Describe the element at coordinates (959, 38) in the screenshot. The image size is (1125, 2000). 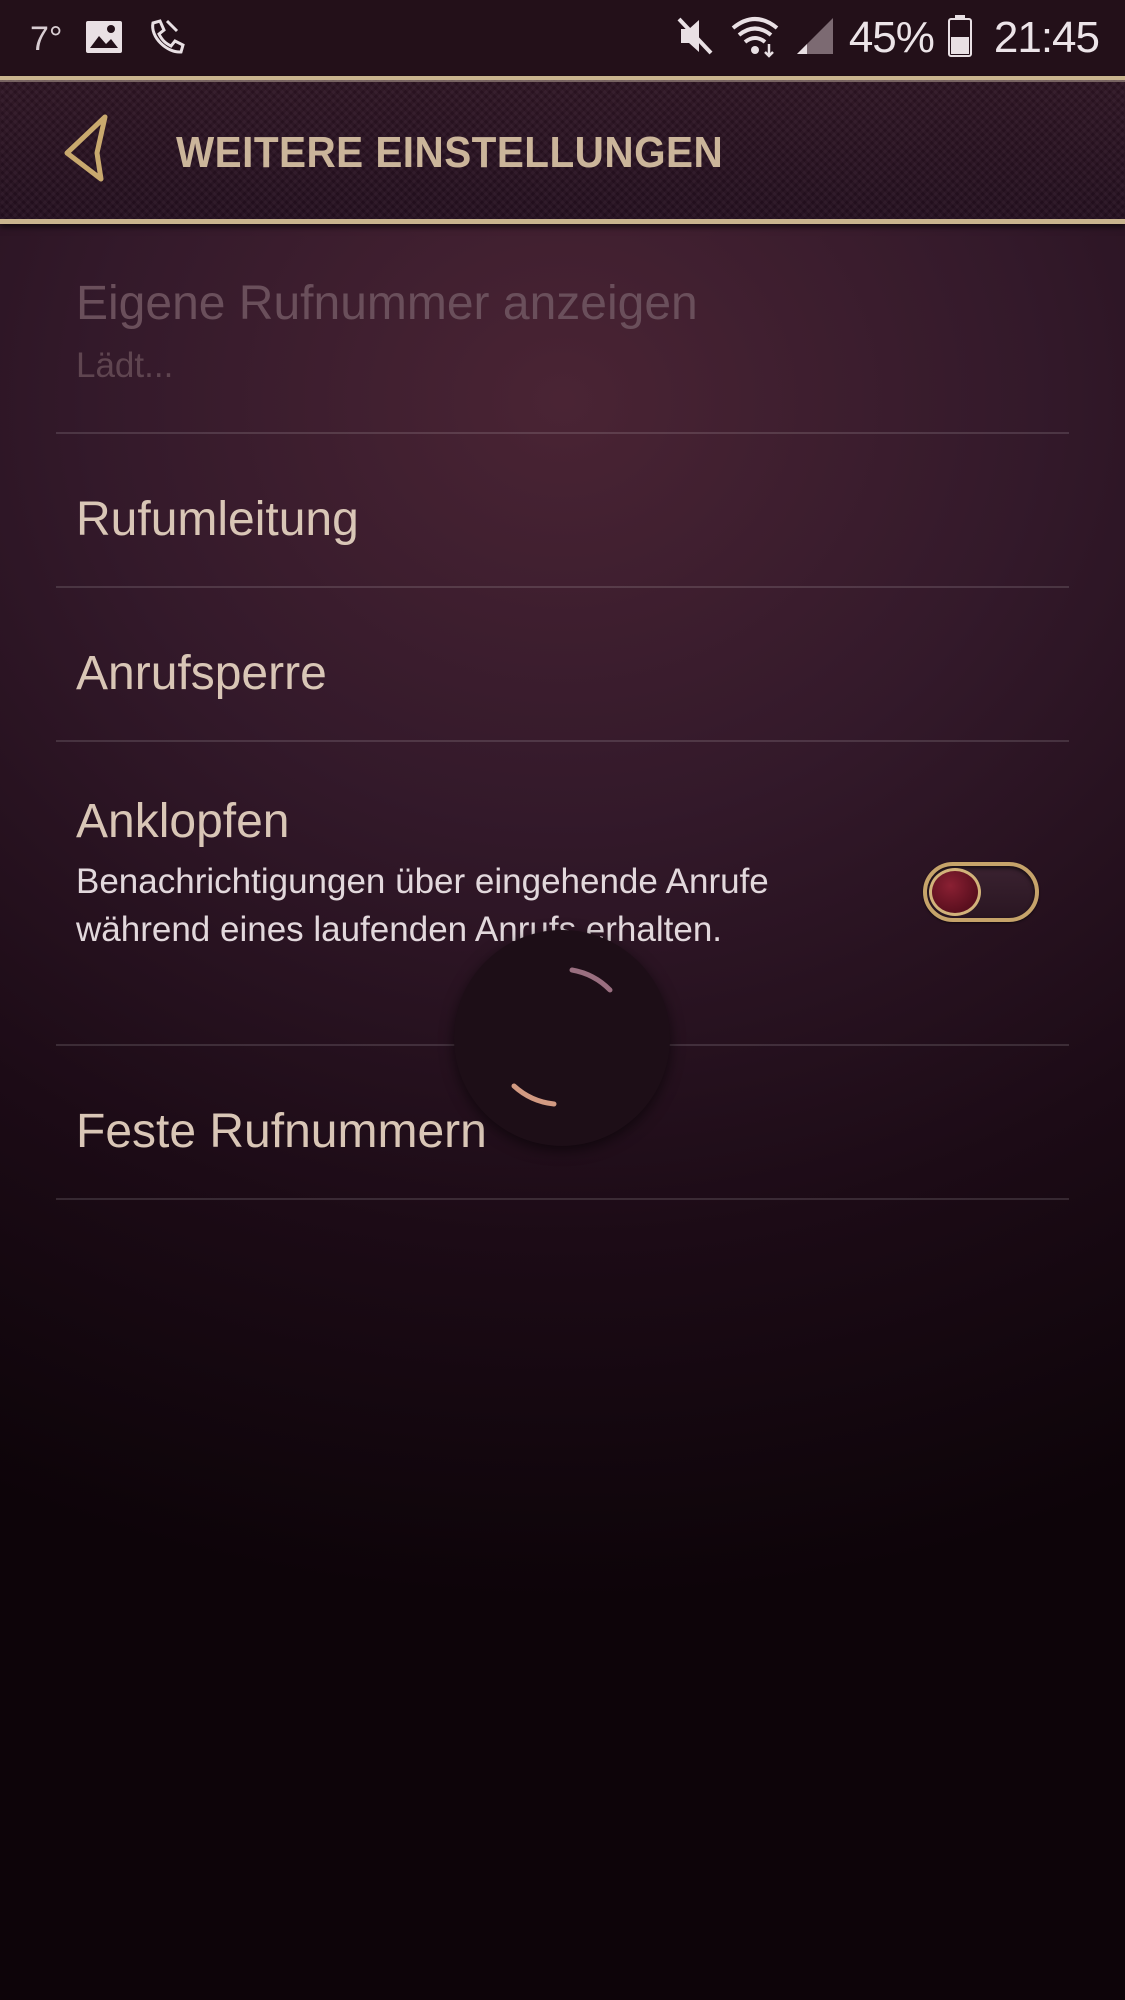
I see `battery-icon` at that location.